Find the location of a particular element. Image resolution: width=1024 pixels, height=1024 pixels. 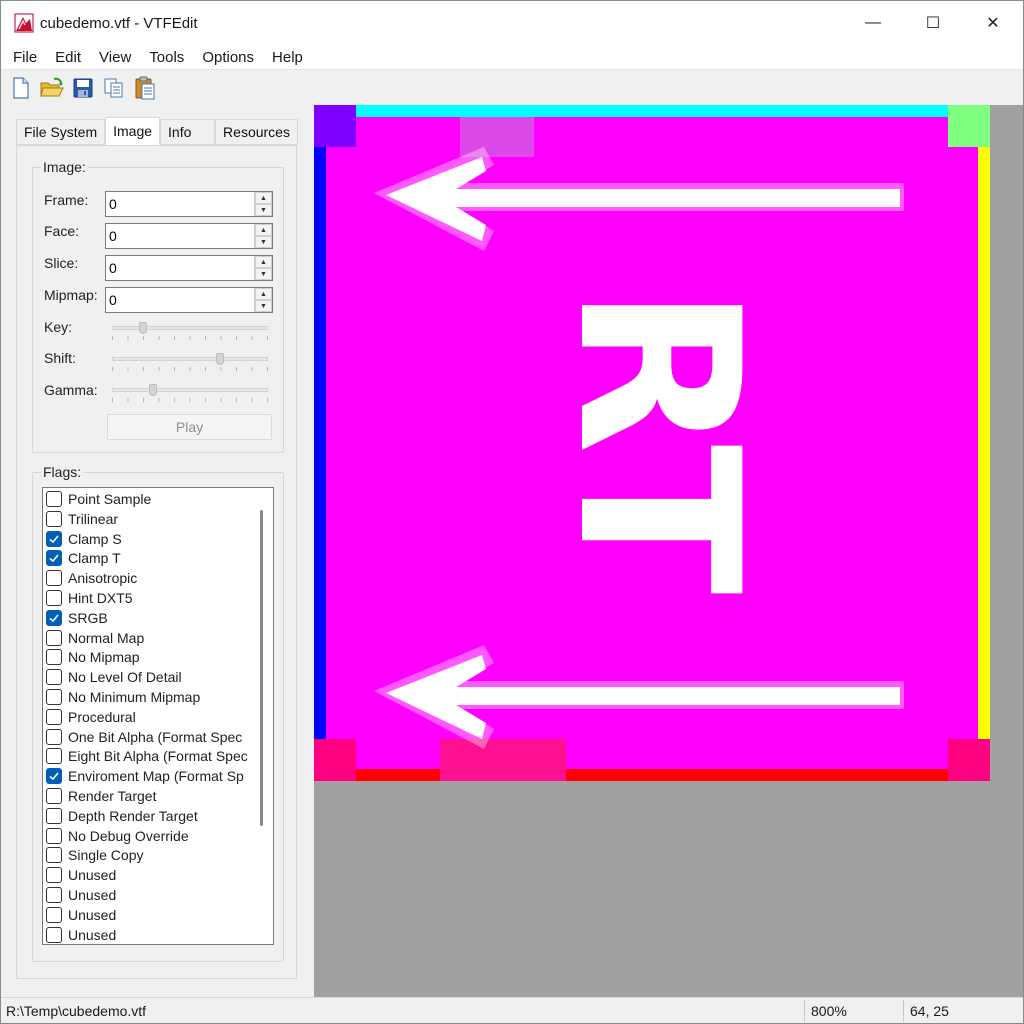

menu-options: Options is located at coordinates (228, 57).